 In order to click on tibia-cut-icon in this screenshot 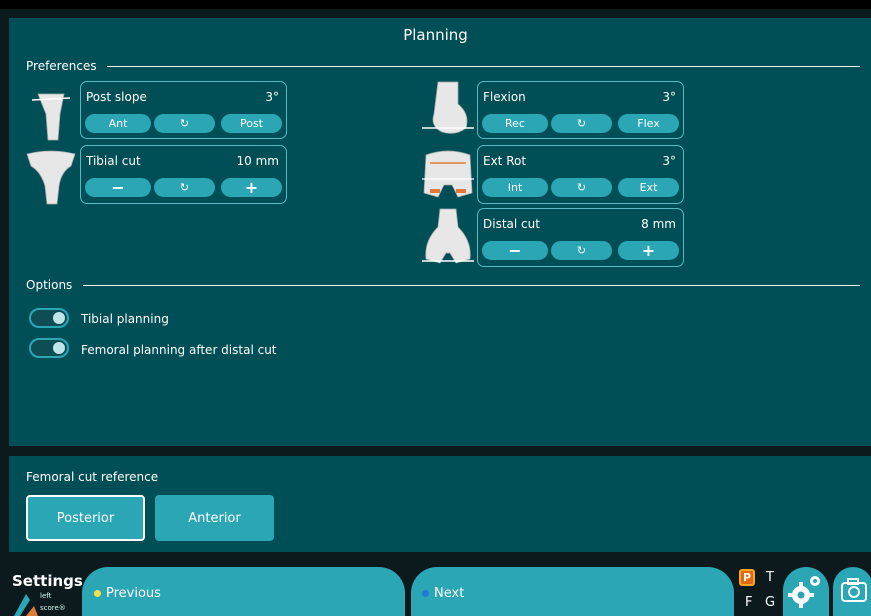, I will do `click(51, 178)`.